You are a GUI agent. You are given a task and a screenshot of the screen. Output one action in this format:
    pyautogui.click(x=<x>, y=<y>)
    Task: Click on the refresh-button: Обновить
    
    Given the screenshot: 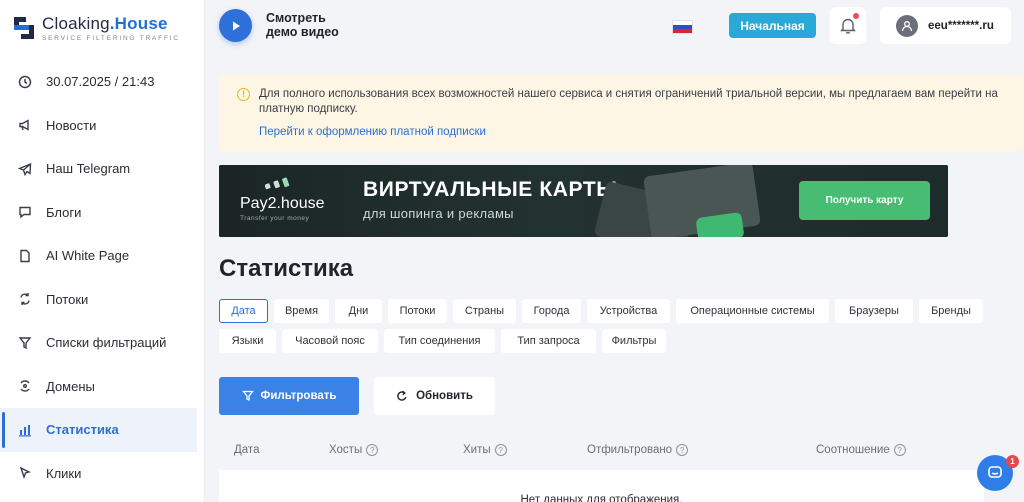 What is the action you would take?
    pyautogui.click(x=434, y=396)
    